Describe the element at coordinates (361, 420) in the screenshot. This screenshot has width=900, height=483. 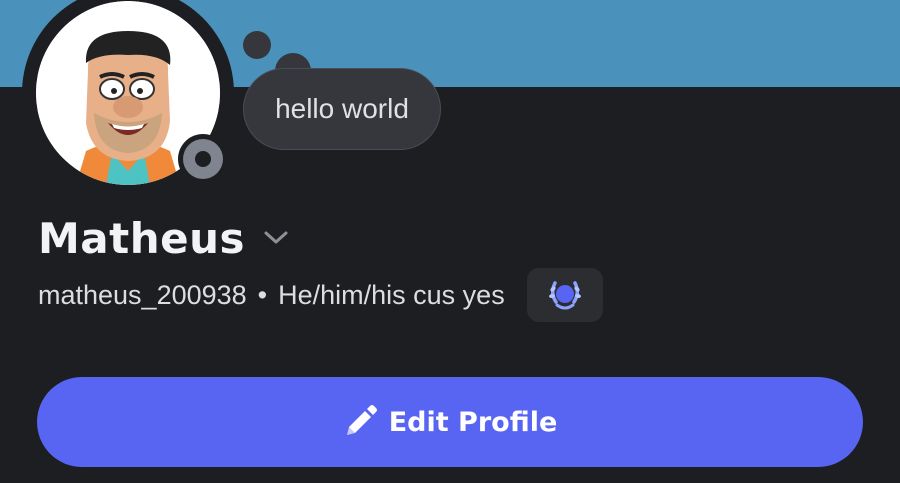
I see `pencil-icon` at that location.